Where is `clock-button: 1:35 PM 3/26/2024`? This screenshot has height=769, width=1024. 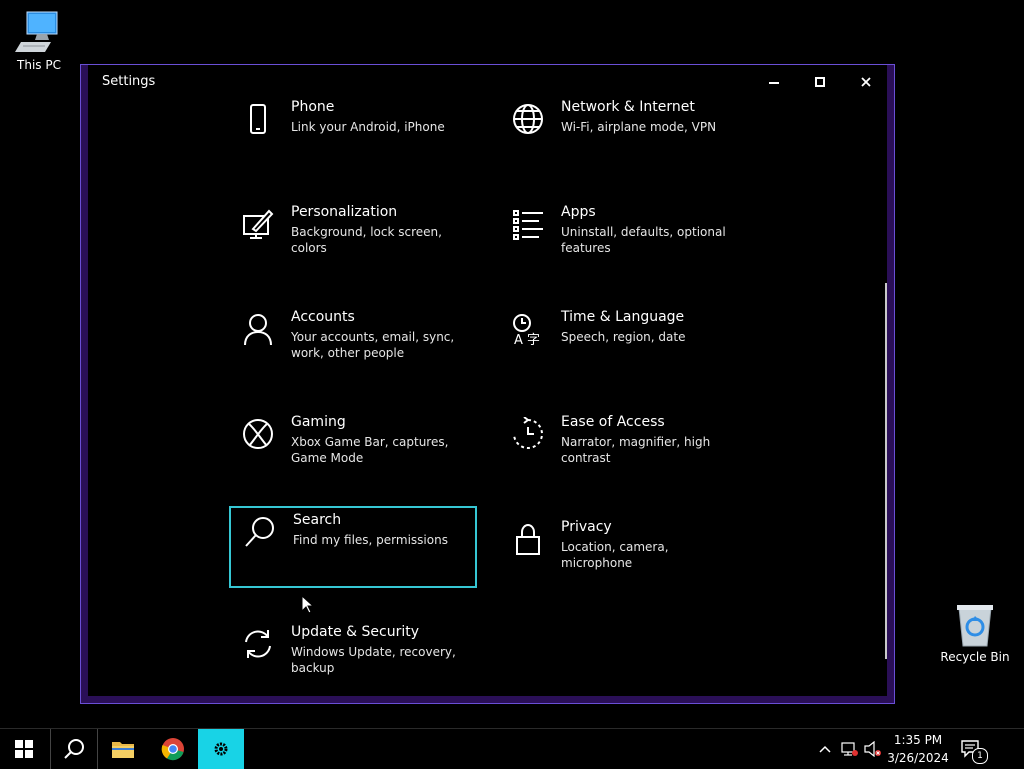 clock-button: 1:35 PM 3/26/2024 is located at coordinates (918, 749).